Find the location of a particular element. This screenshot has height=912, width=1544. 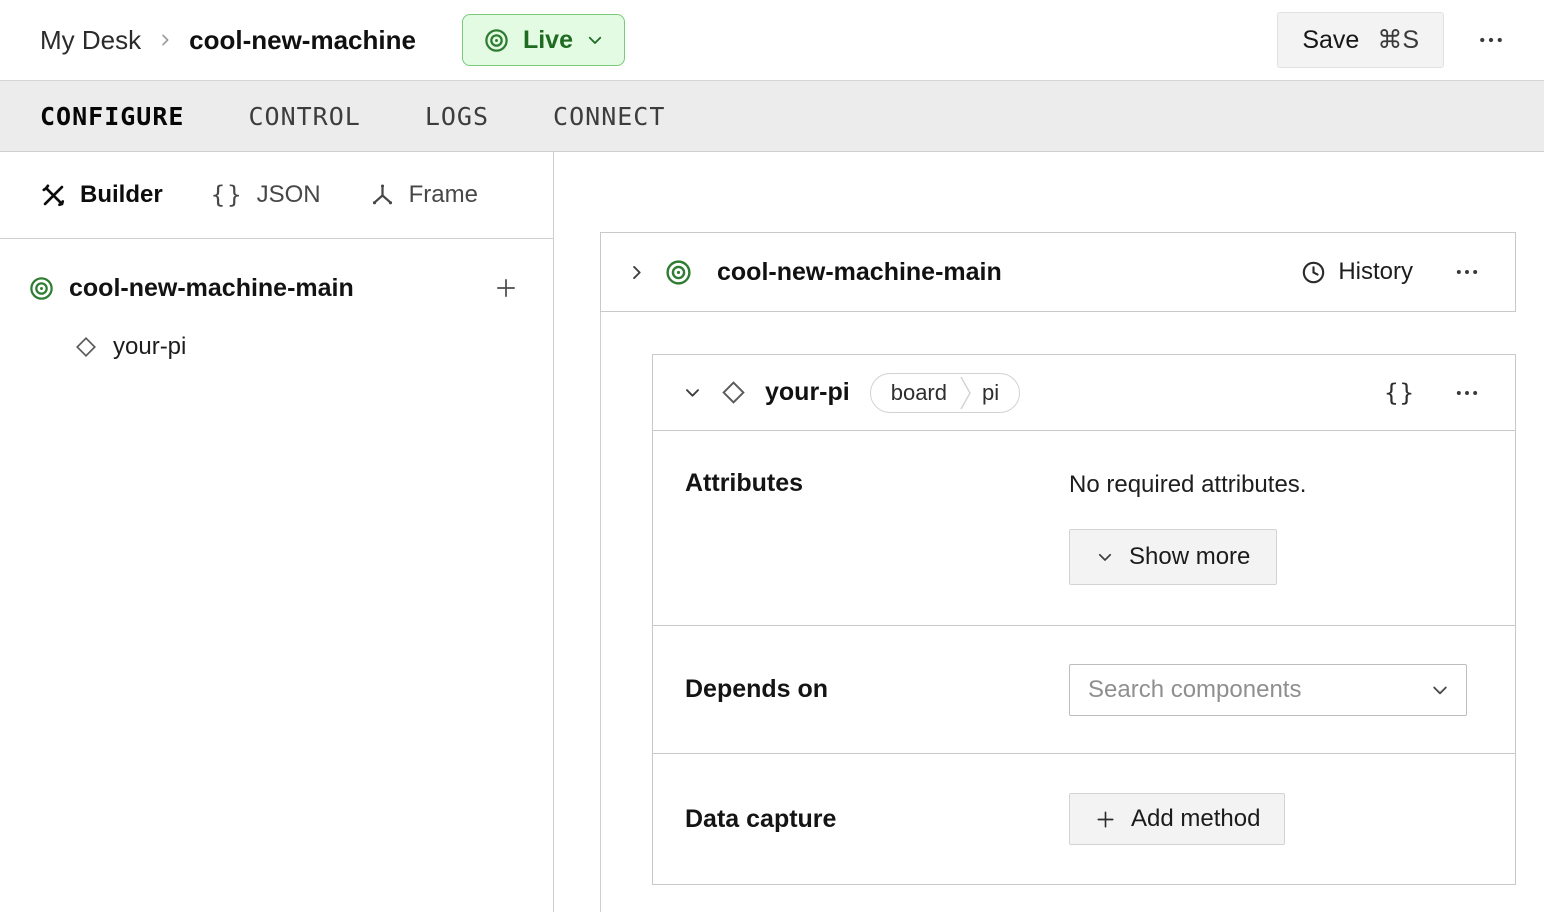

section-data-capture: Data capture Add method is located at coordinates (1084, 819).